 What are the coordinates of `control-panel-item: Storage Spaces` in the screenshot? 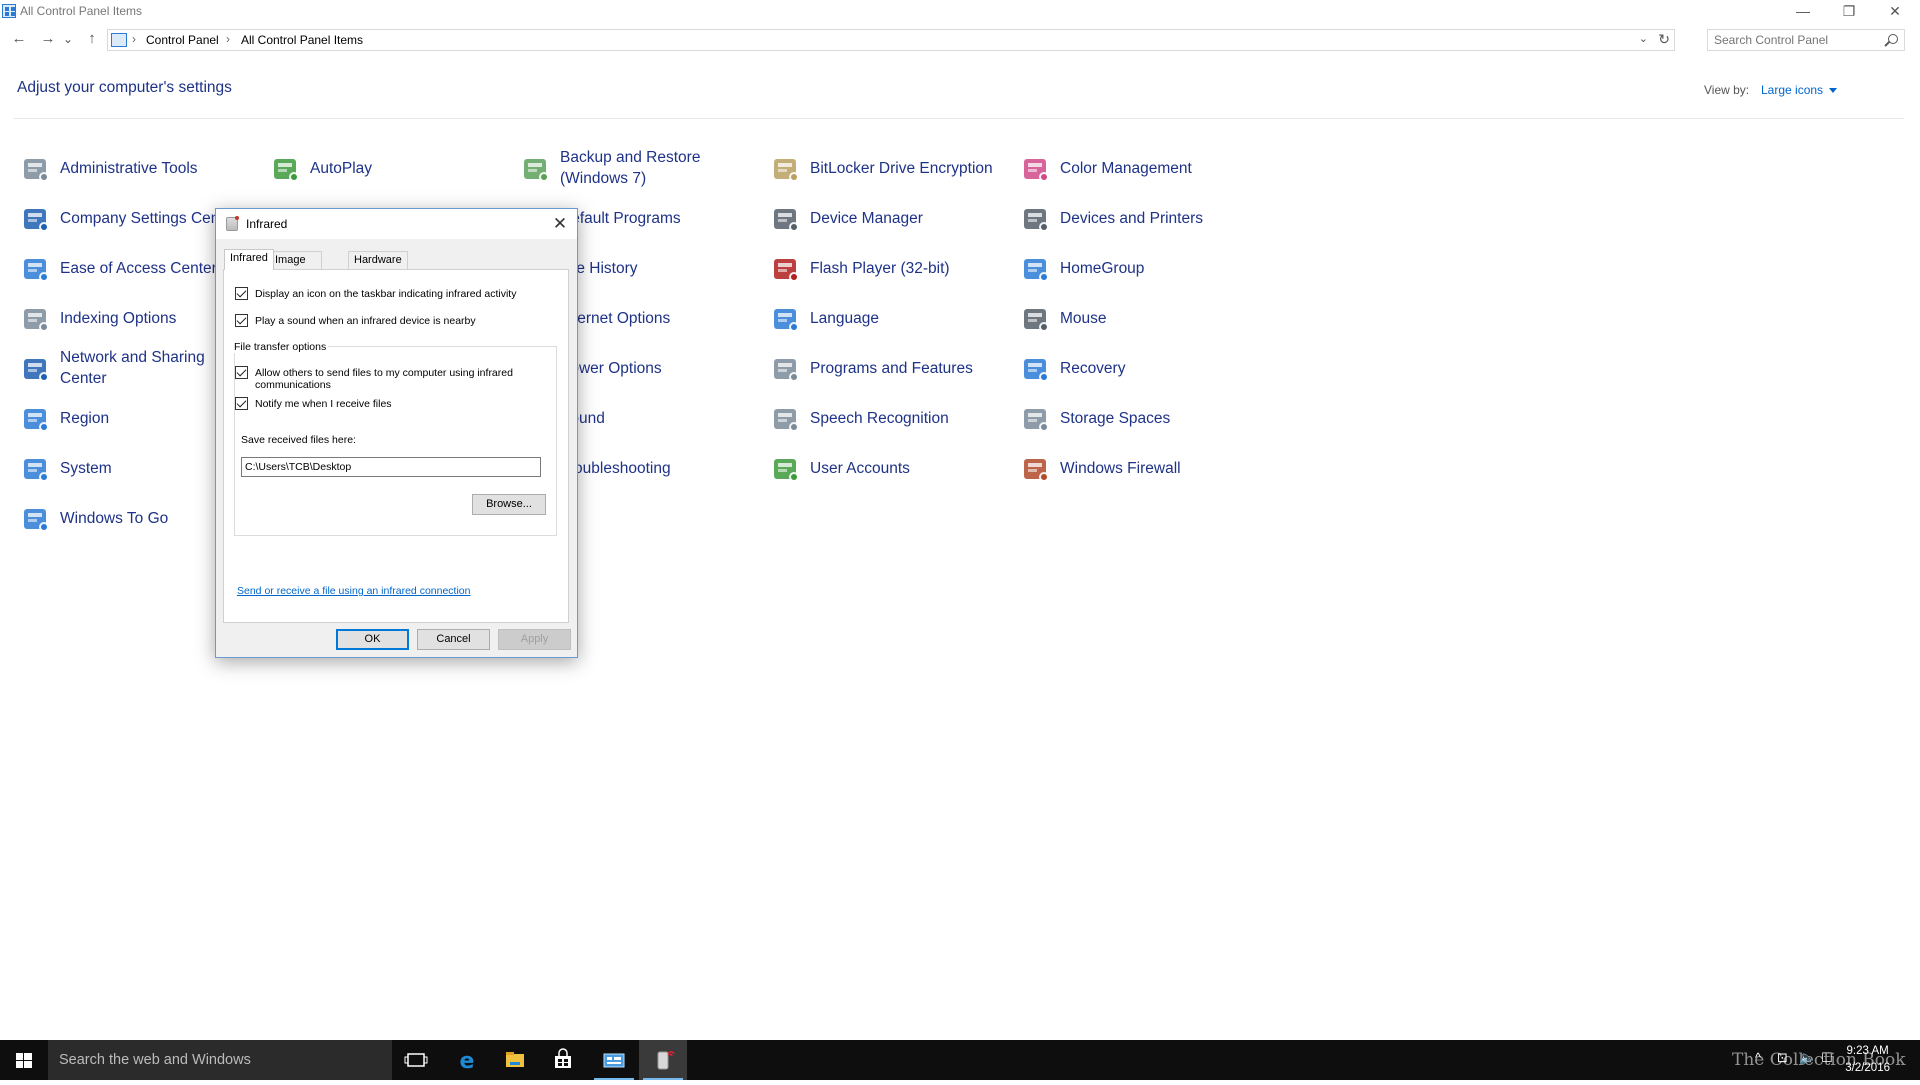 It's located at (1137, 418).